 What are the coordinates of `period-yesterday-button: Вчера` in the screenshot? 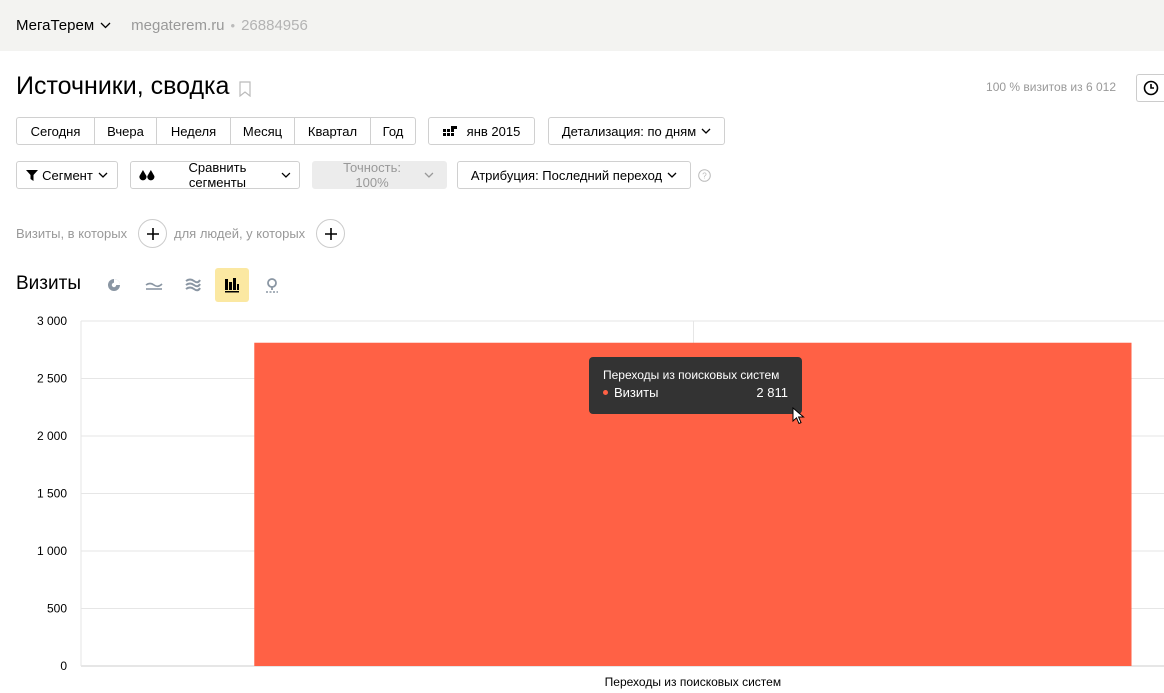 It's located at (125, 131).